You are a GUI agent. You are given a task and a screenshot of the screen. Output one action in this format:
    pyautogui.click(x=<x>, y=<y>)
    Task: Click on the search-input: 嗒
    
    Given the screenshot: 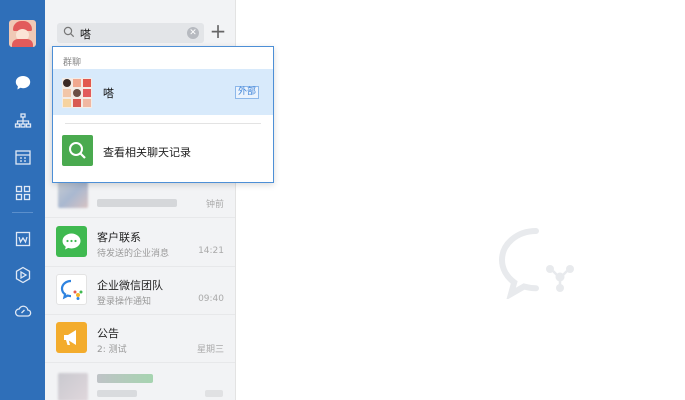 What is the action you would take?
    pyautogui.click(x=85, y=34)
    